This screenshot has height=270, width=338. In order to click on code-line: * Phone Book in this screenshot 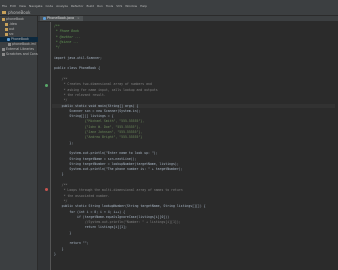, I will do `click(66, 31)`.